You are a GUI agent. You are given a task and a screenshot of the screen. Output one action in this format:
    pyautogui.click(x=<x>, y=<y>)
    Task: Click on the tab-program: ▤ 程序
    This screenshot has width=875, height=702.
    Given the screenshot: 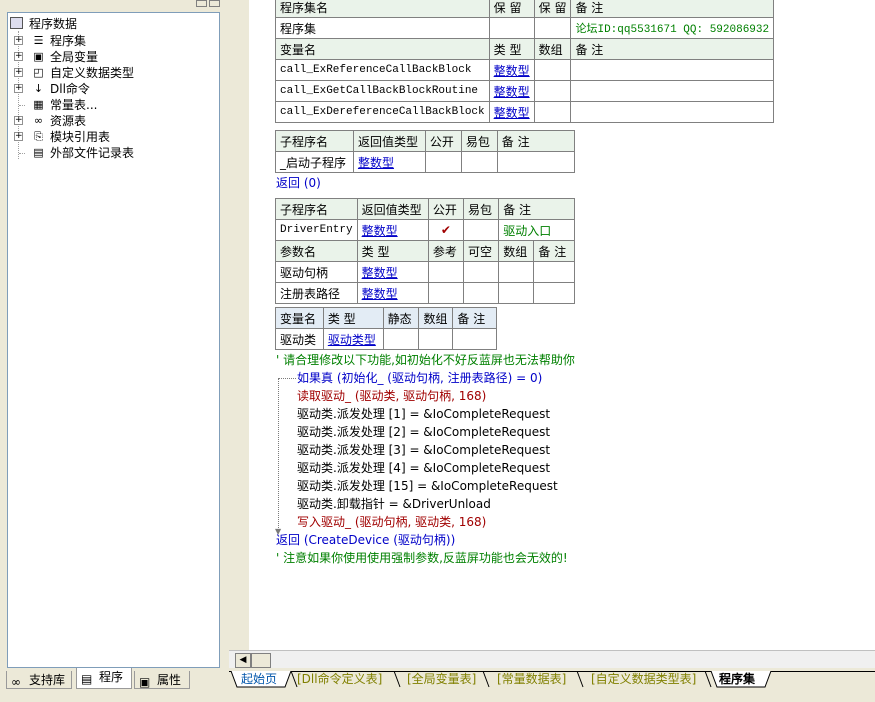 What is the action you would take?
    pyautogui.click(x=104, y=678)
    